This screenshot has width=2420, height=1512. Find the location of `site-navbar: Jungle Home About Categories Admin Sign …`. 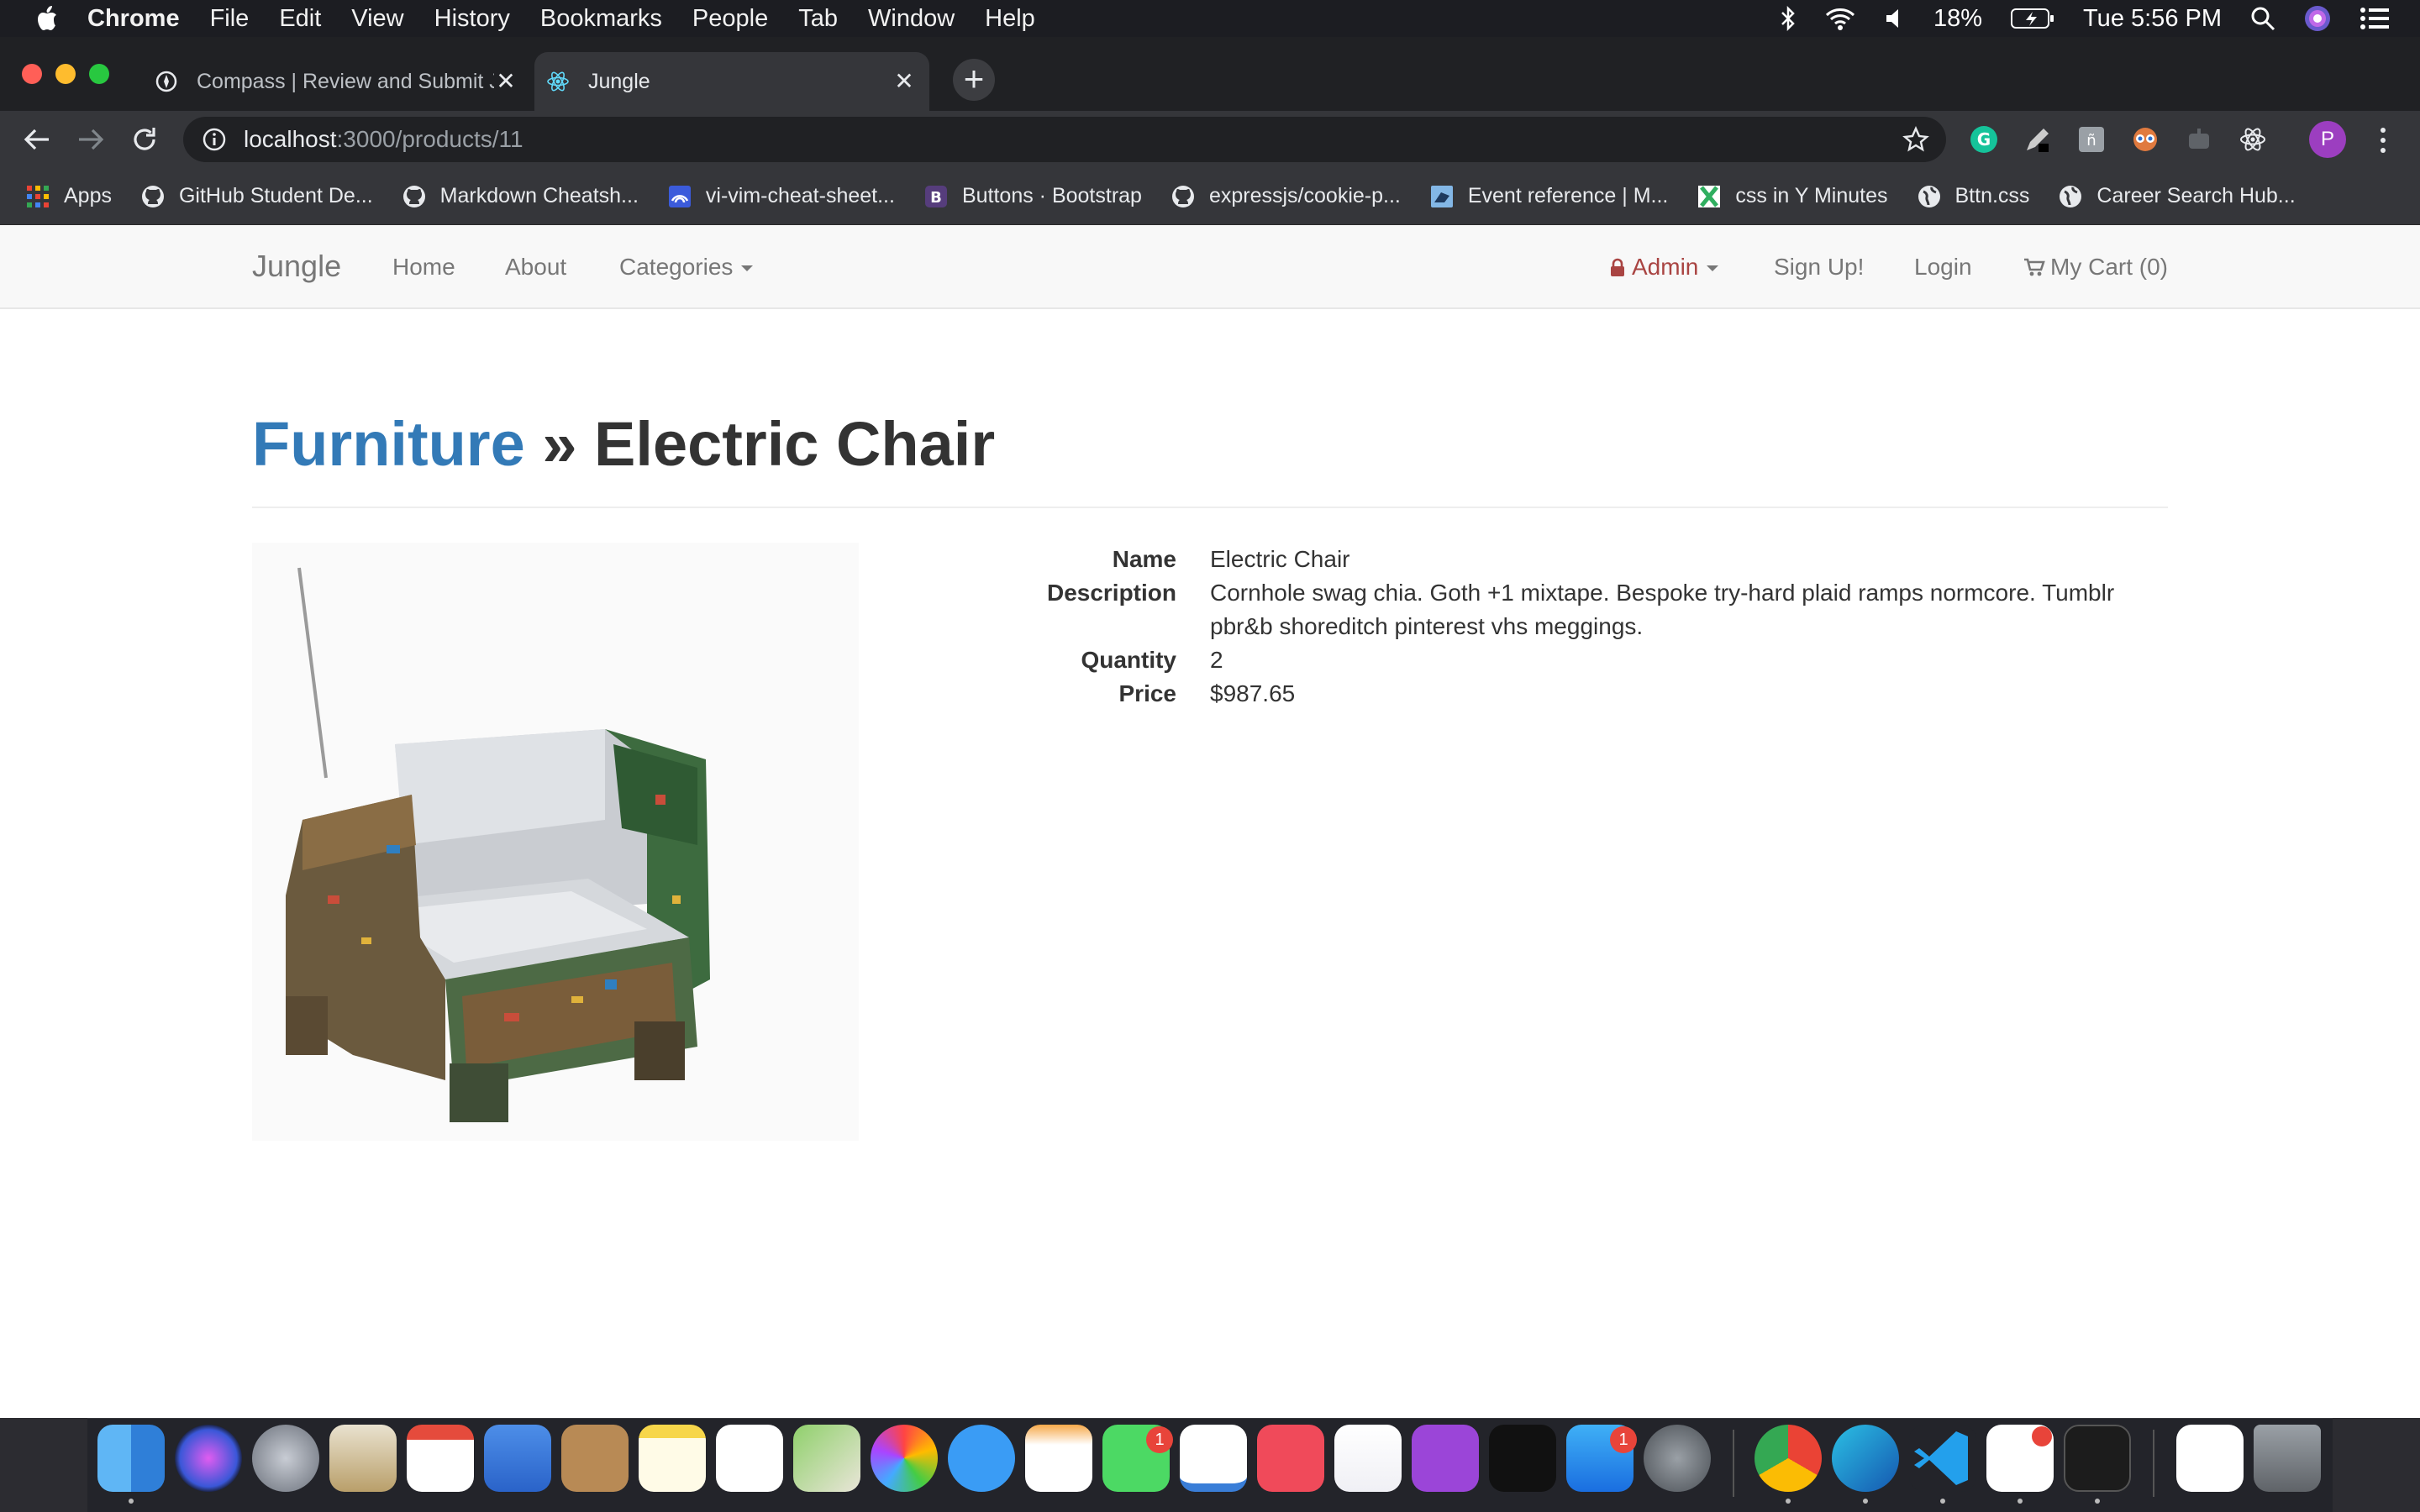

site-navbar: Jungle Home About Categories Admin Sign … is located at coordinates (1210, 267).